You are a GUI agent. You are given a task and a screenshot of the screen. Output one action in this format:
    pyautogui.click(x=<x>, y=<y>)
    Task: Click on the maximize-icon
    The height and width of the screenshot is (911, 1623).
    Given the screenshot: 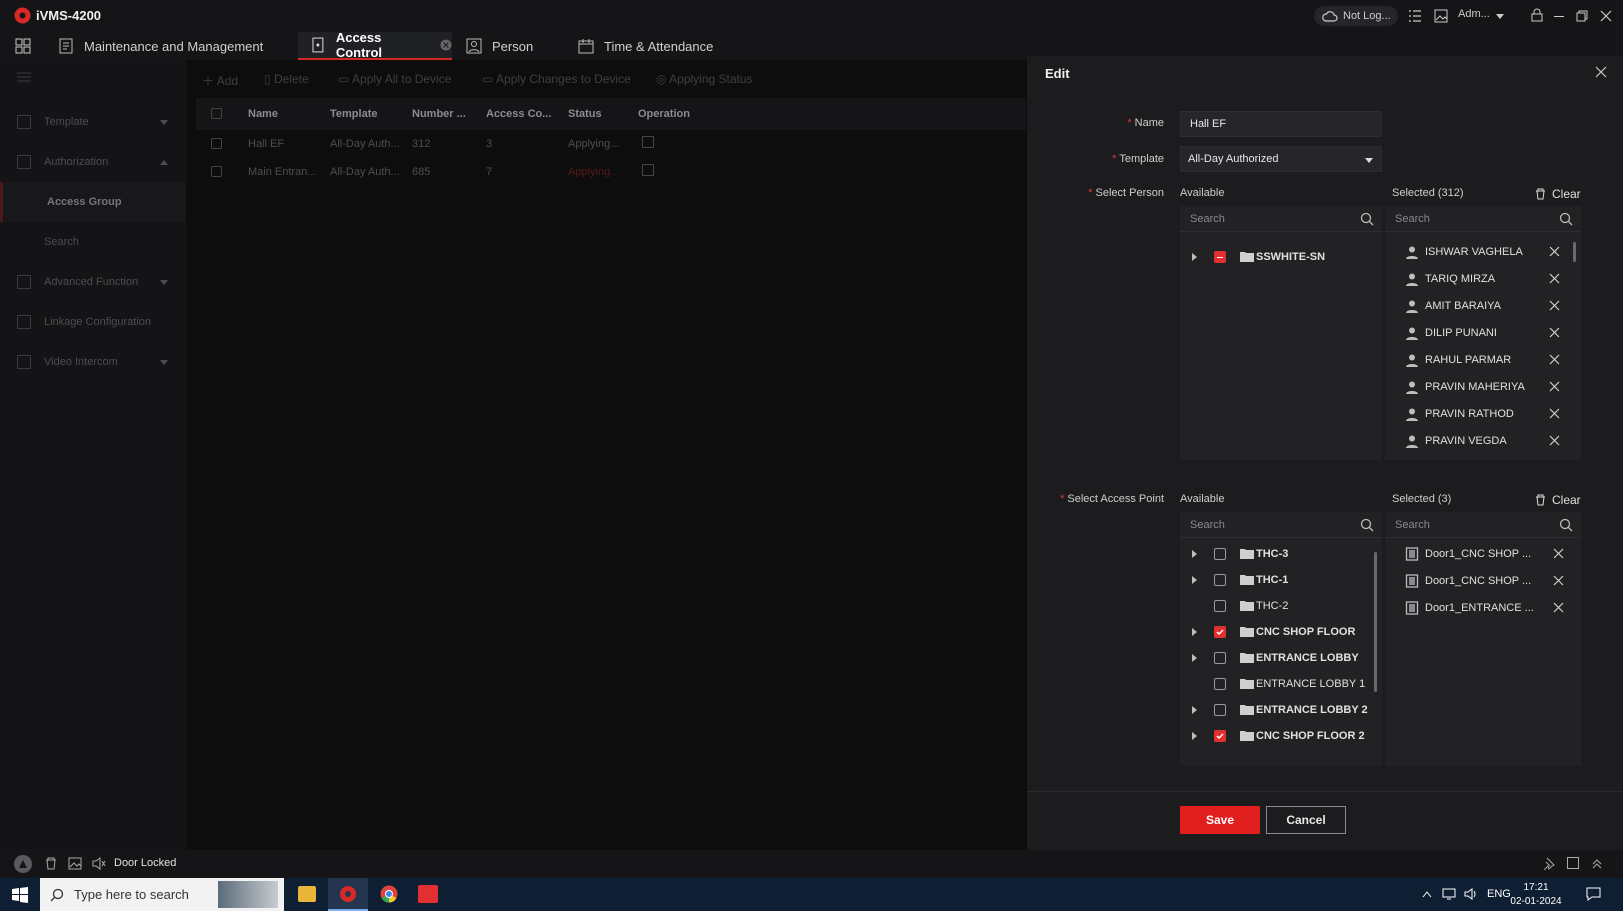 What is the action you would take?
    pyautogui.click(x=1573, y=863)
    